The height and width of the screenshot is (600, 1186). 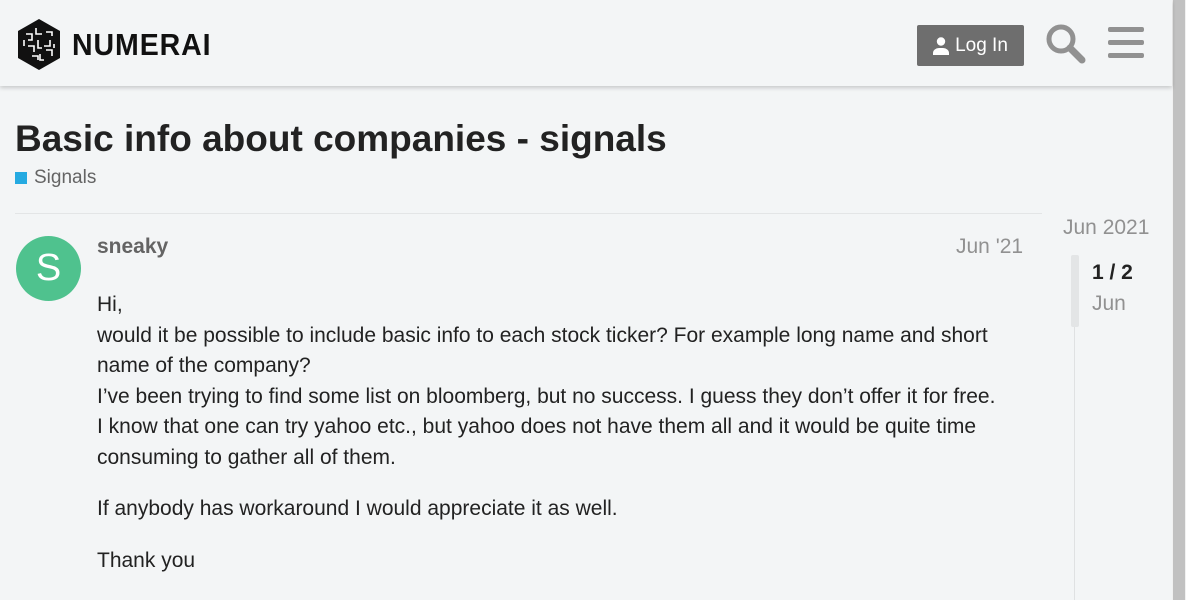 I want to click on login-button: Log In, so click(x=970, y=45).